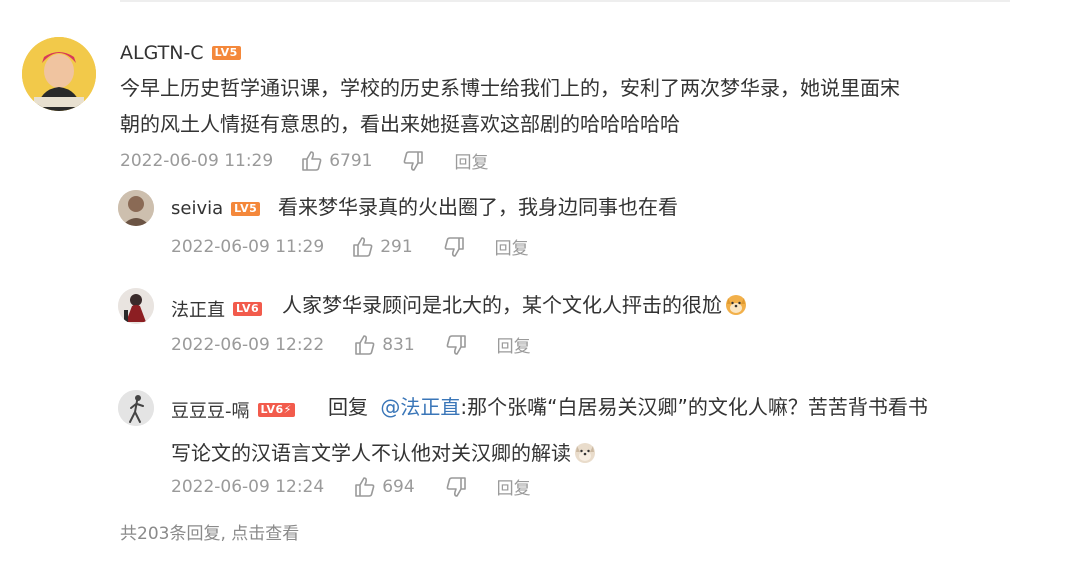 The height and width of the screenshot is (563, 1080). What do you see at coordinates (420, 407) in the screenshot?
I see `mention-link: @法正直` at bounding box center [420, 407].